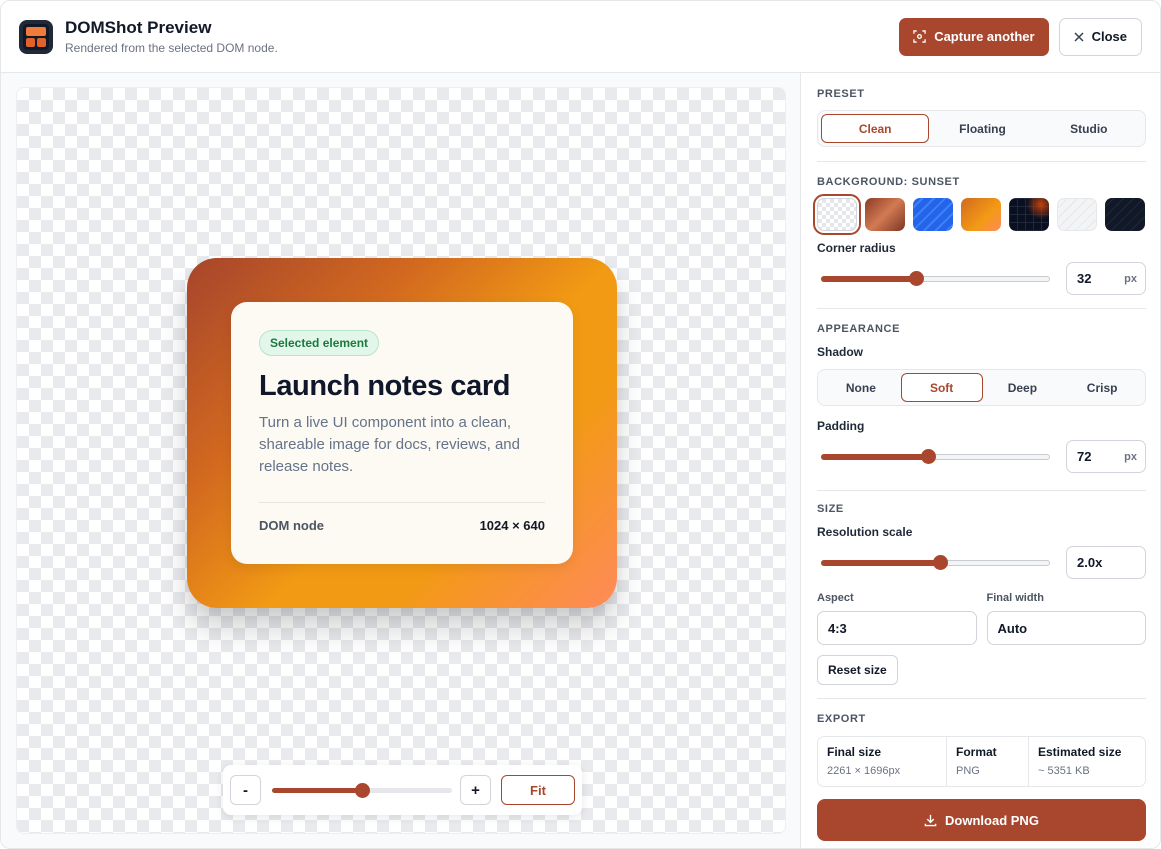 The image size is (1161, 849). What do you see at coordinates (291, 525) in the screenshot?
I see `card-footer-key: DOM node` at bounding box center [291, 525].